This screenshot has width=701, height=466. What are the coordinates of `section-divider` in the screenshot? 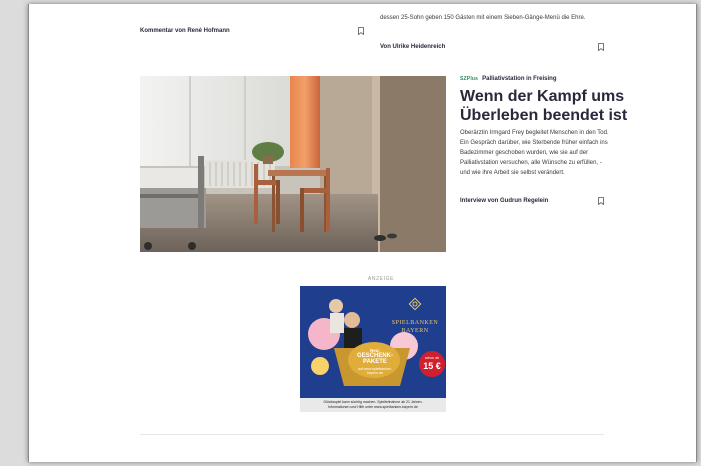 It's located at (372, 434).